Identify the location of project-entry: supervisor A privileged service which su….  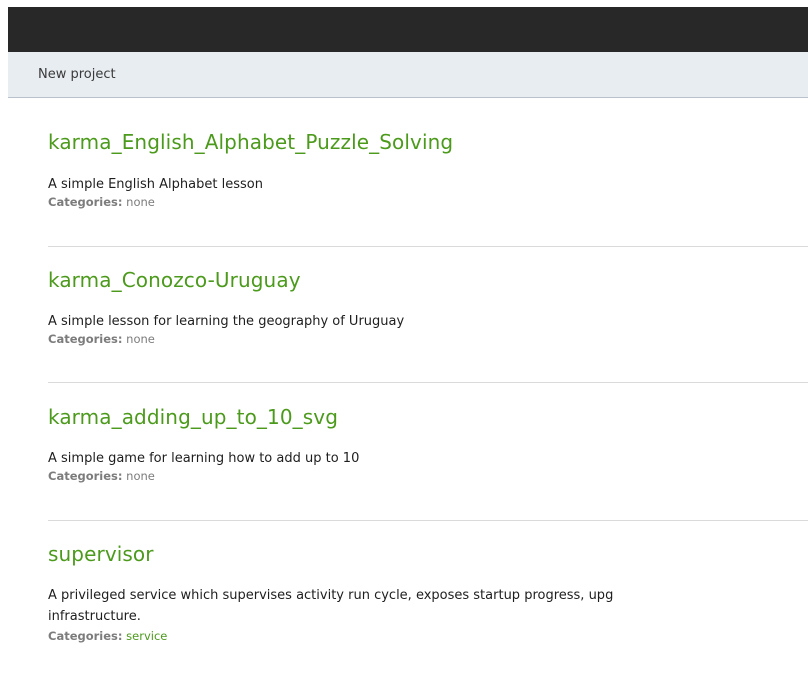
(428, 592).